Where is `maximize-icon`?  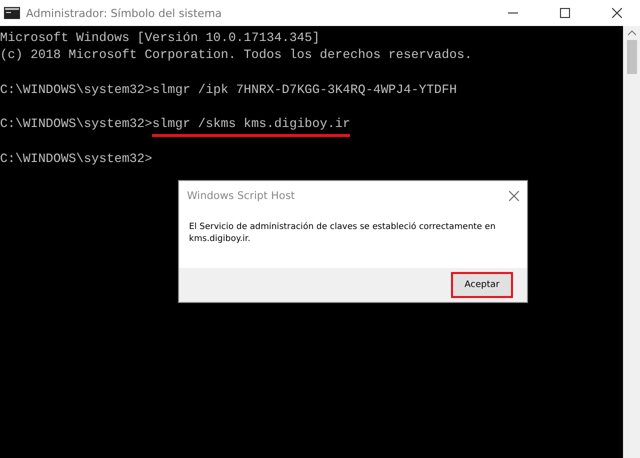
maximize-icon is located at coordinates (565, 13).